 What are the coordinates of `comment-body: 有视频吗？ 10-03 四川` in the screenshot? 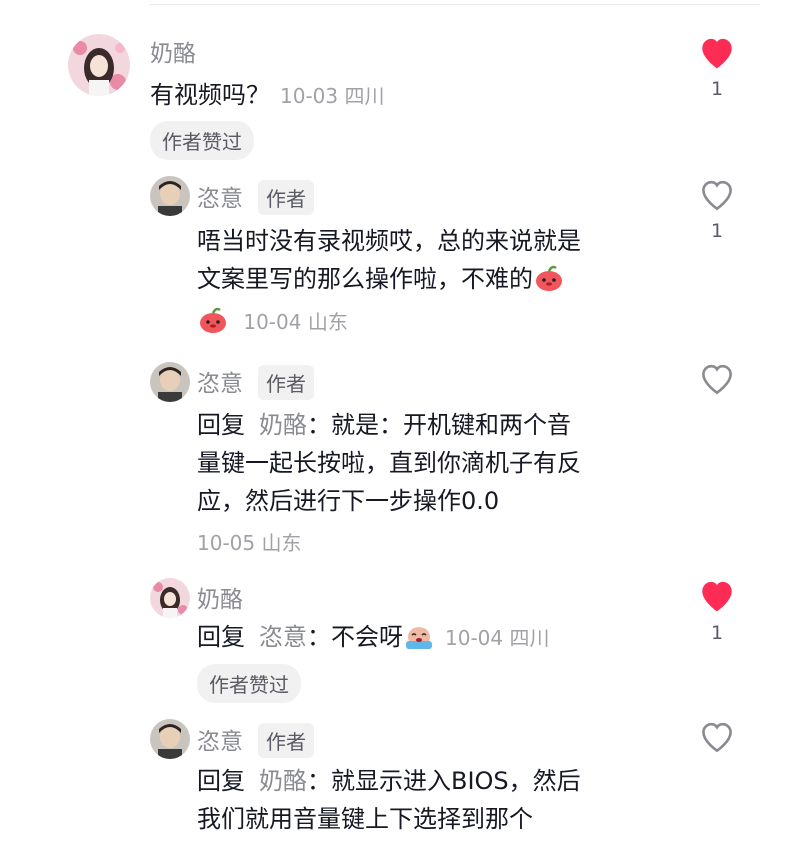 It's located at (267, 95).